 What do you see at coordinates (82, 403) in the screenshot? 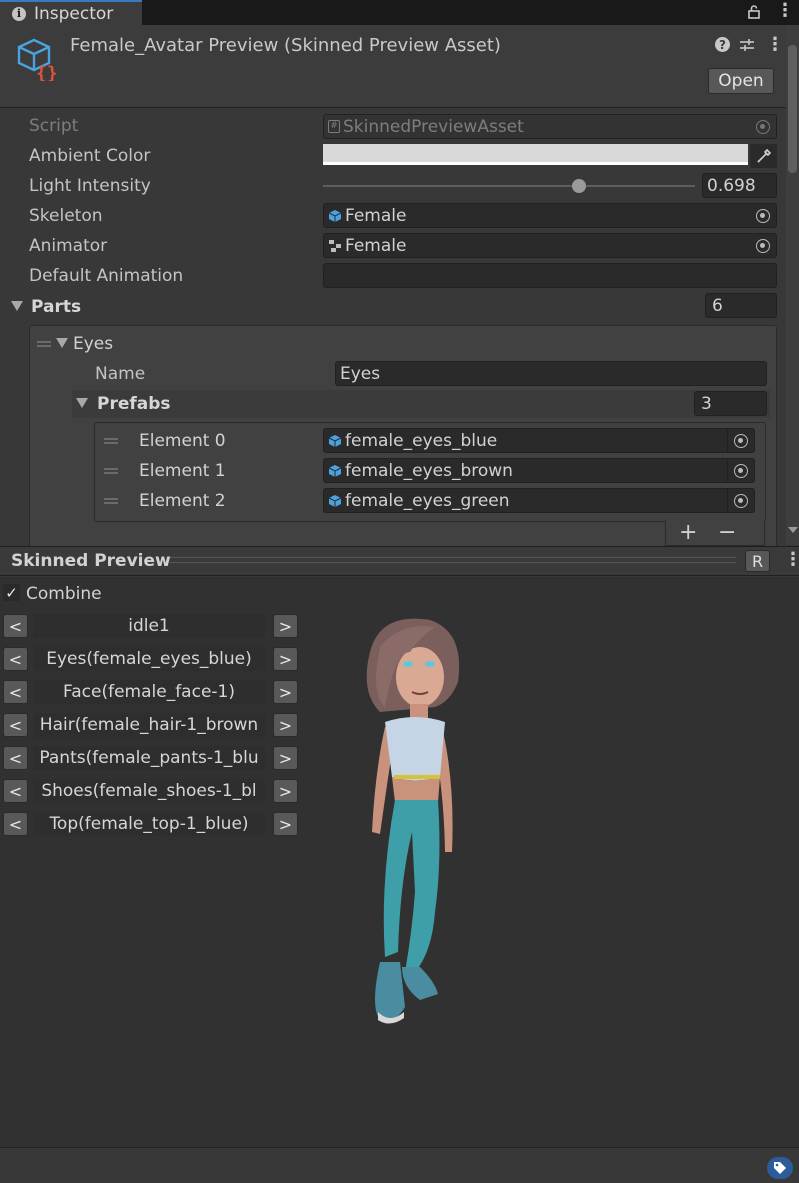
I see `prefabs-foldout-icon` at bounding box center [82, 403].